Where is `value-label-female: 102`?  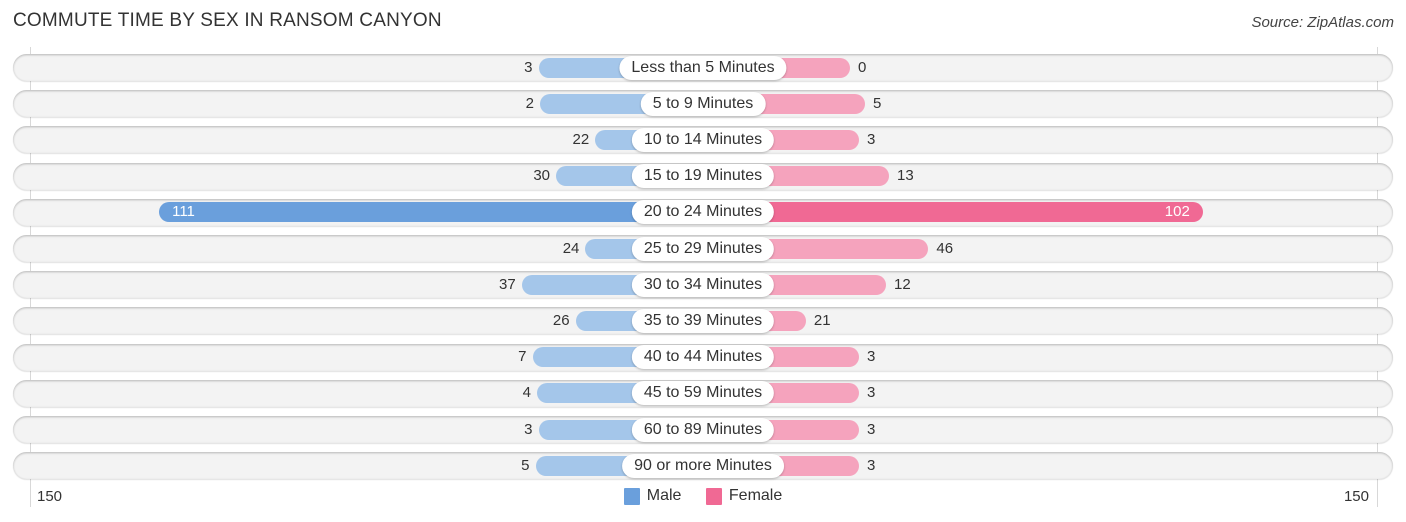
value-label-female: 102 is located at coordinates (1177, 212).